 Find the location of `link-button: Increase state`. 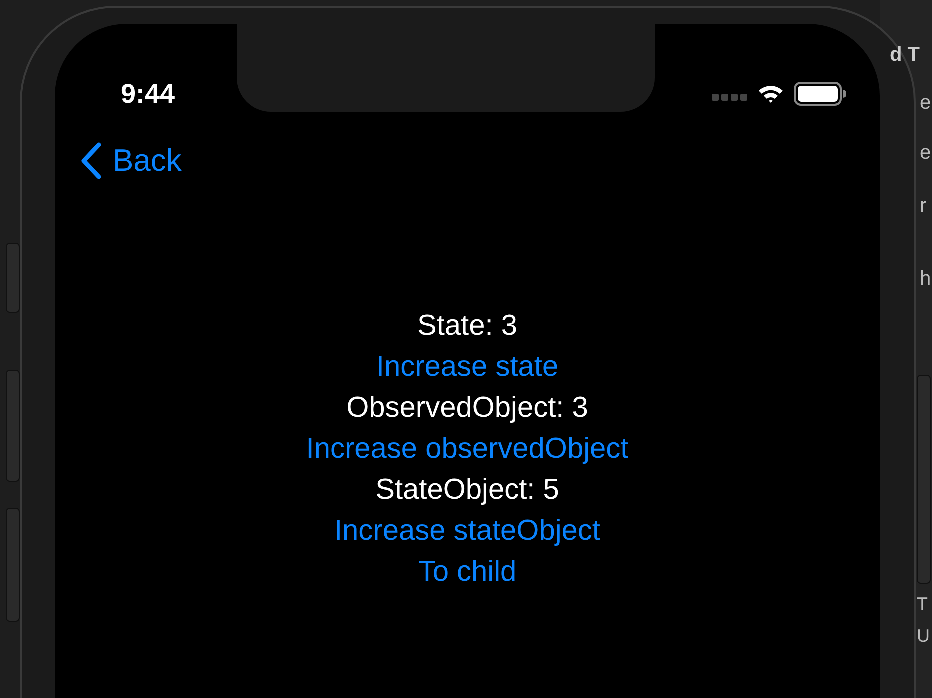

link-button: Increase state is located at coordinates (467, 367).